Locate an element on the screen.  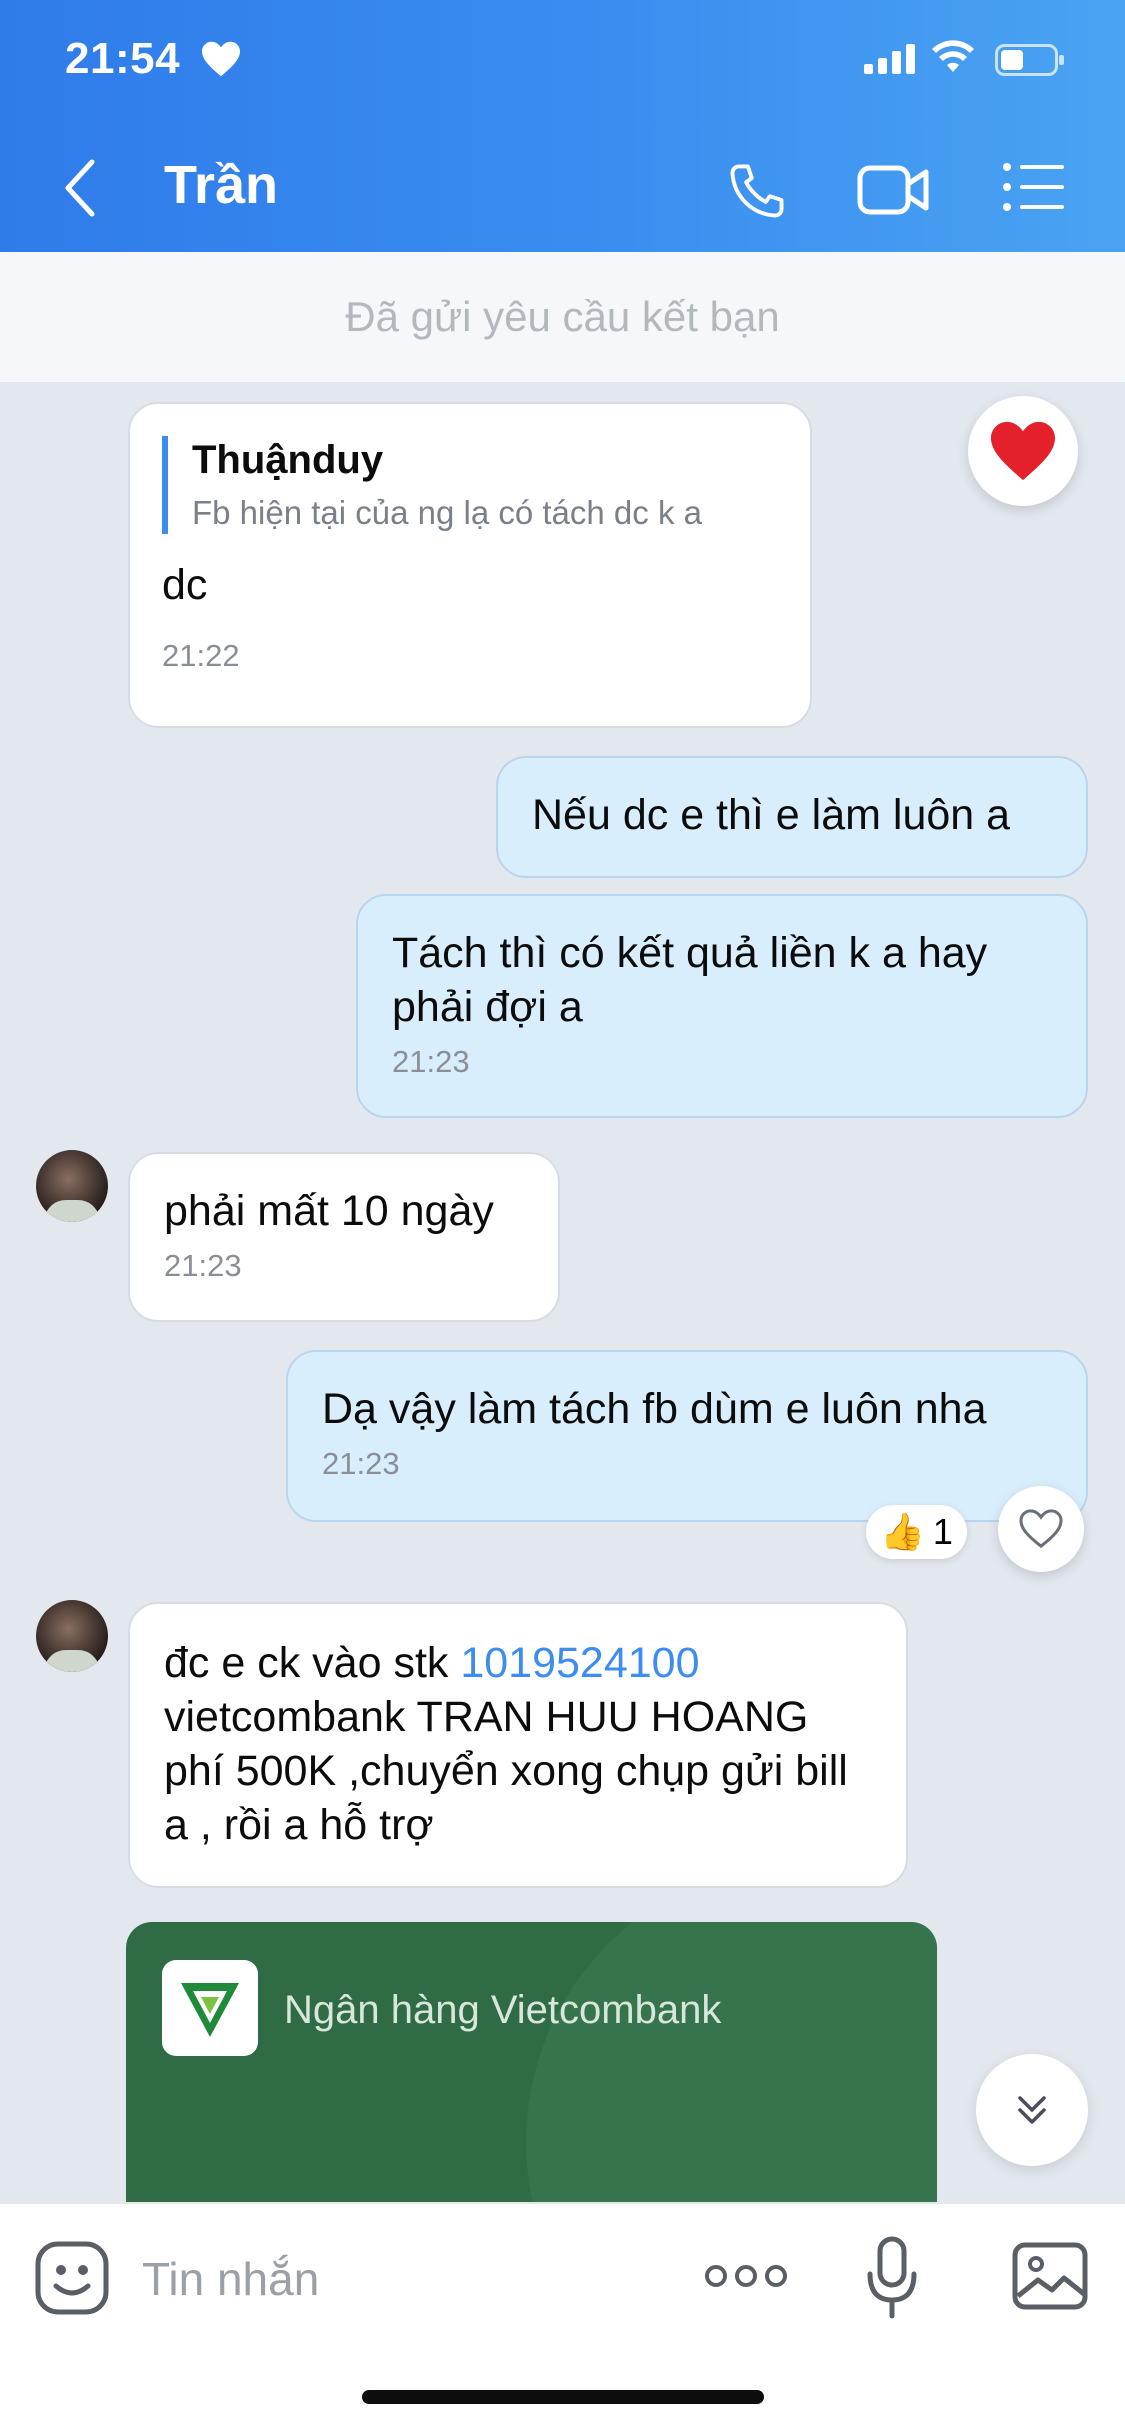
chat-header: 21:54 Trần is located at coordinates (562, 126).